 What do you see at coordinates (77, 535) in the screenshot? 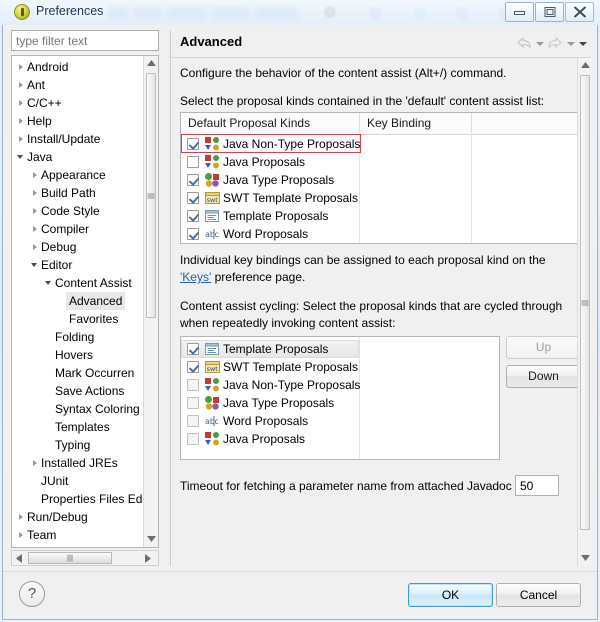
I see `sidebar-item-team: Team` at bounding box center [77, 535].